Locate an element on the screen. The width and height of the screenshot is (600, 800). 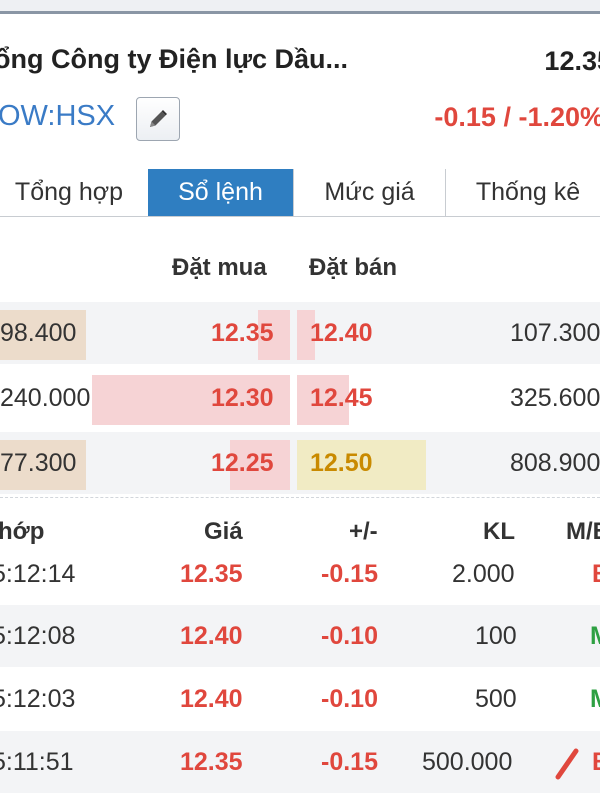
trade-volume: 2.000 is located at coordinates (483, 573).